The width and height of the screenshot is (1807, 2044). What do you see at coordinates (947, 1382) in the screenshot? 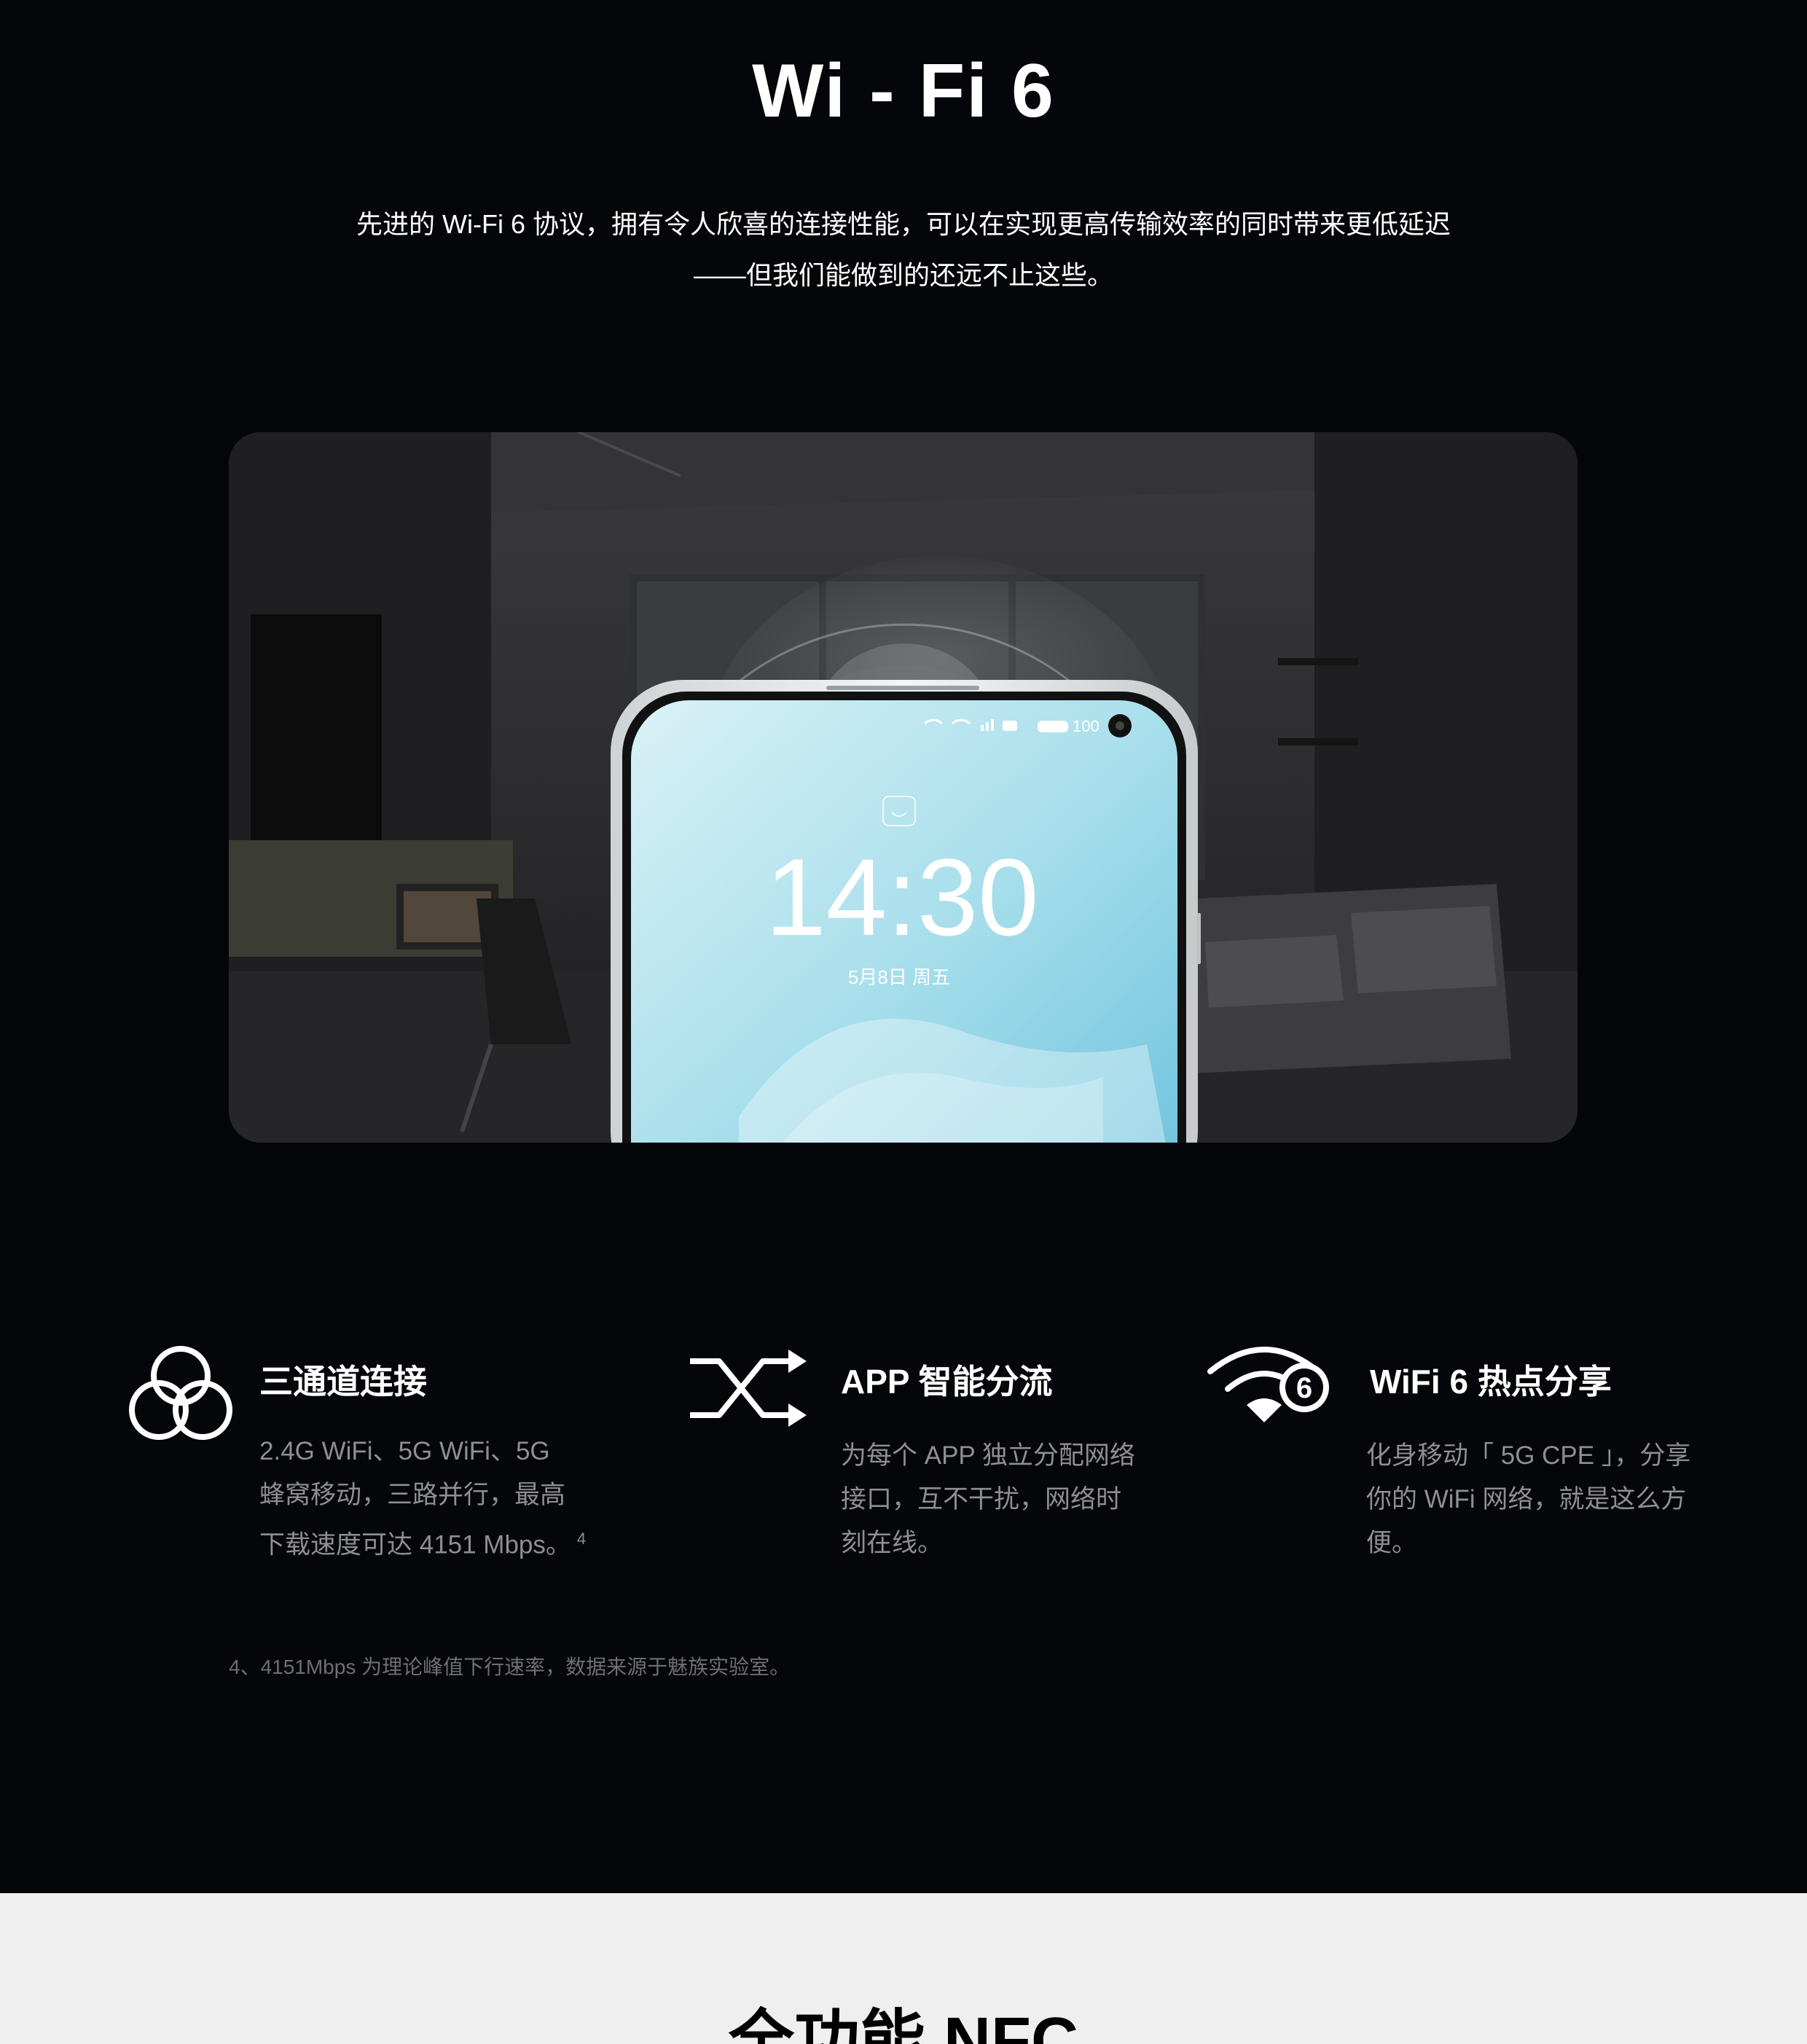
I see `feature-title: APP 智能分流` at bounding box center [947, 1382].